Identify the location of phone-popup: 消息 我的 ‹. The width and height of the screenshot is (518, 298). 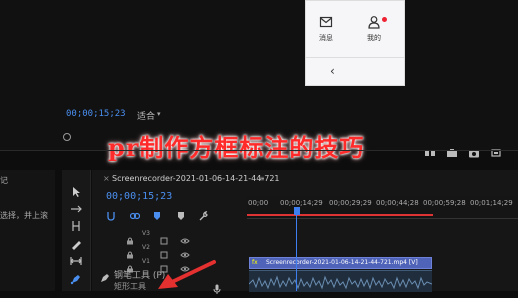
(355, 43).